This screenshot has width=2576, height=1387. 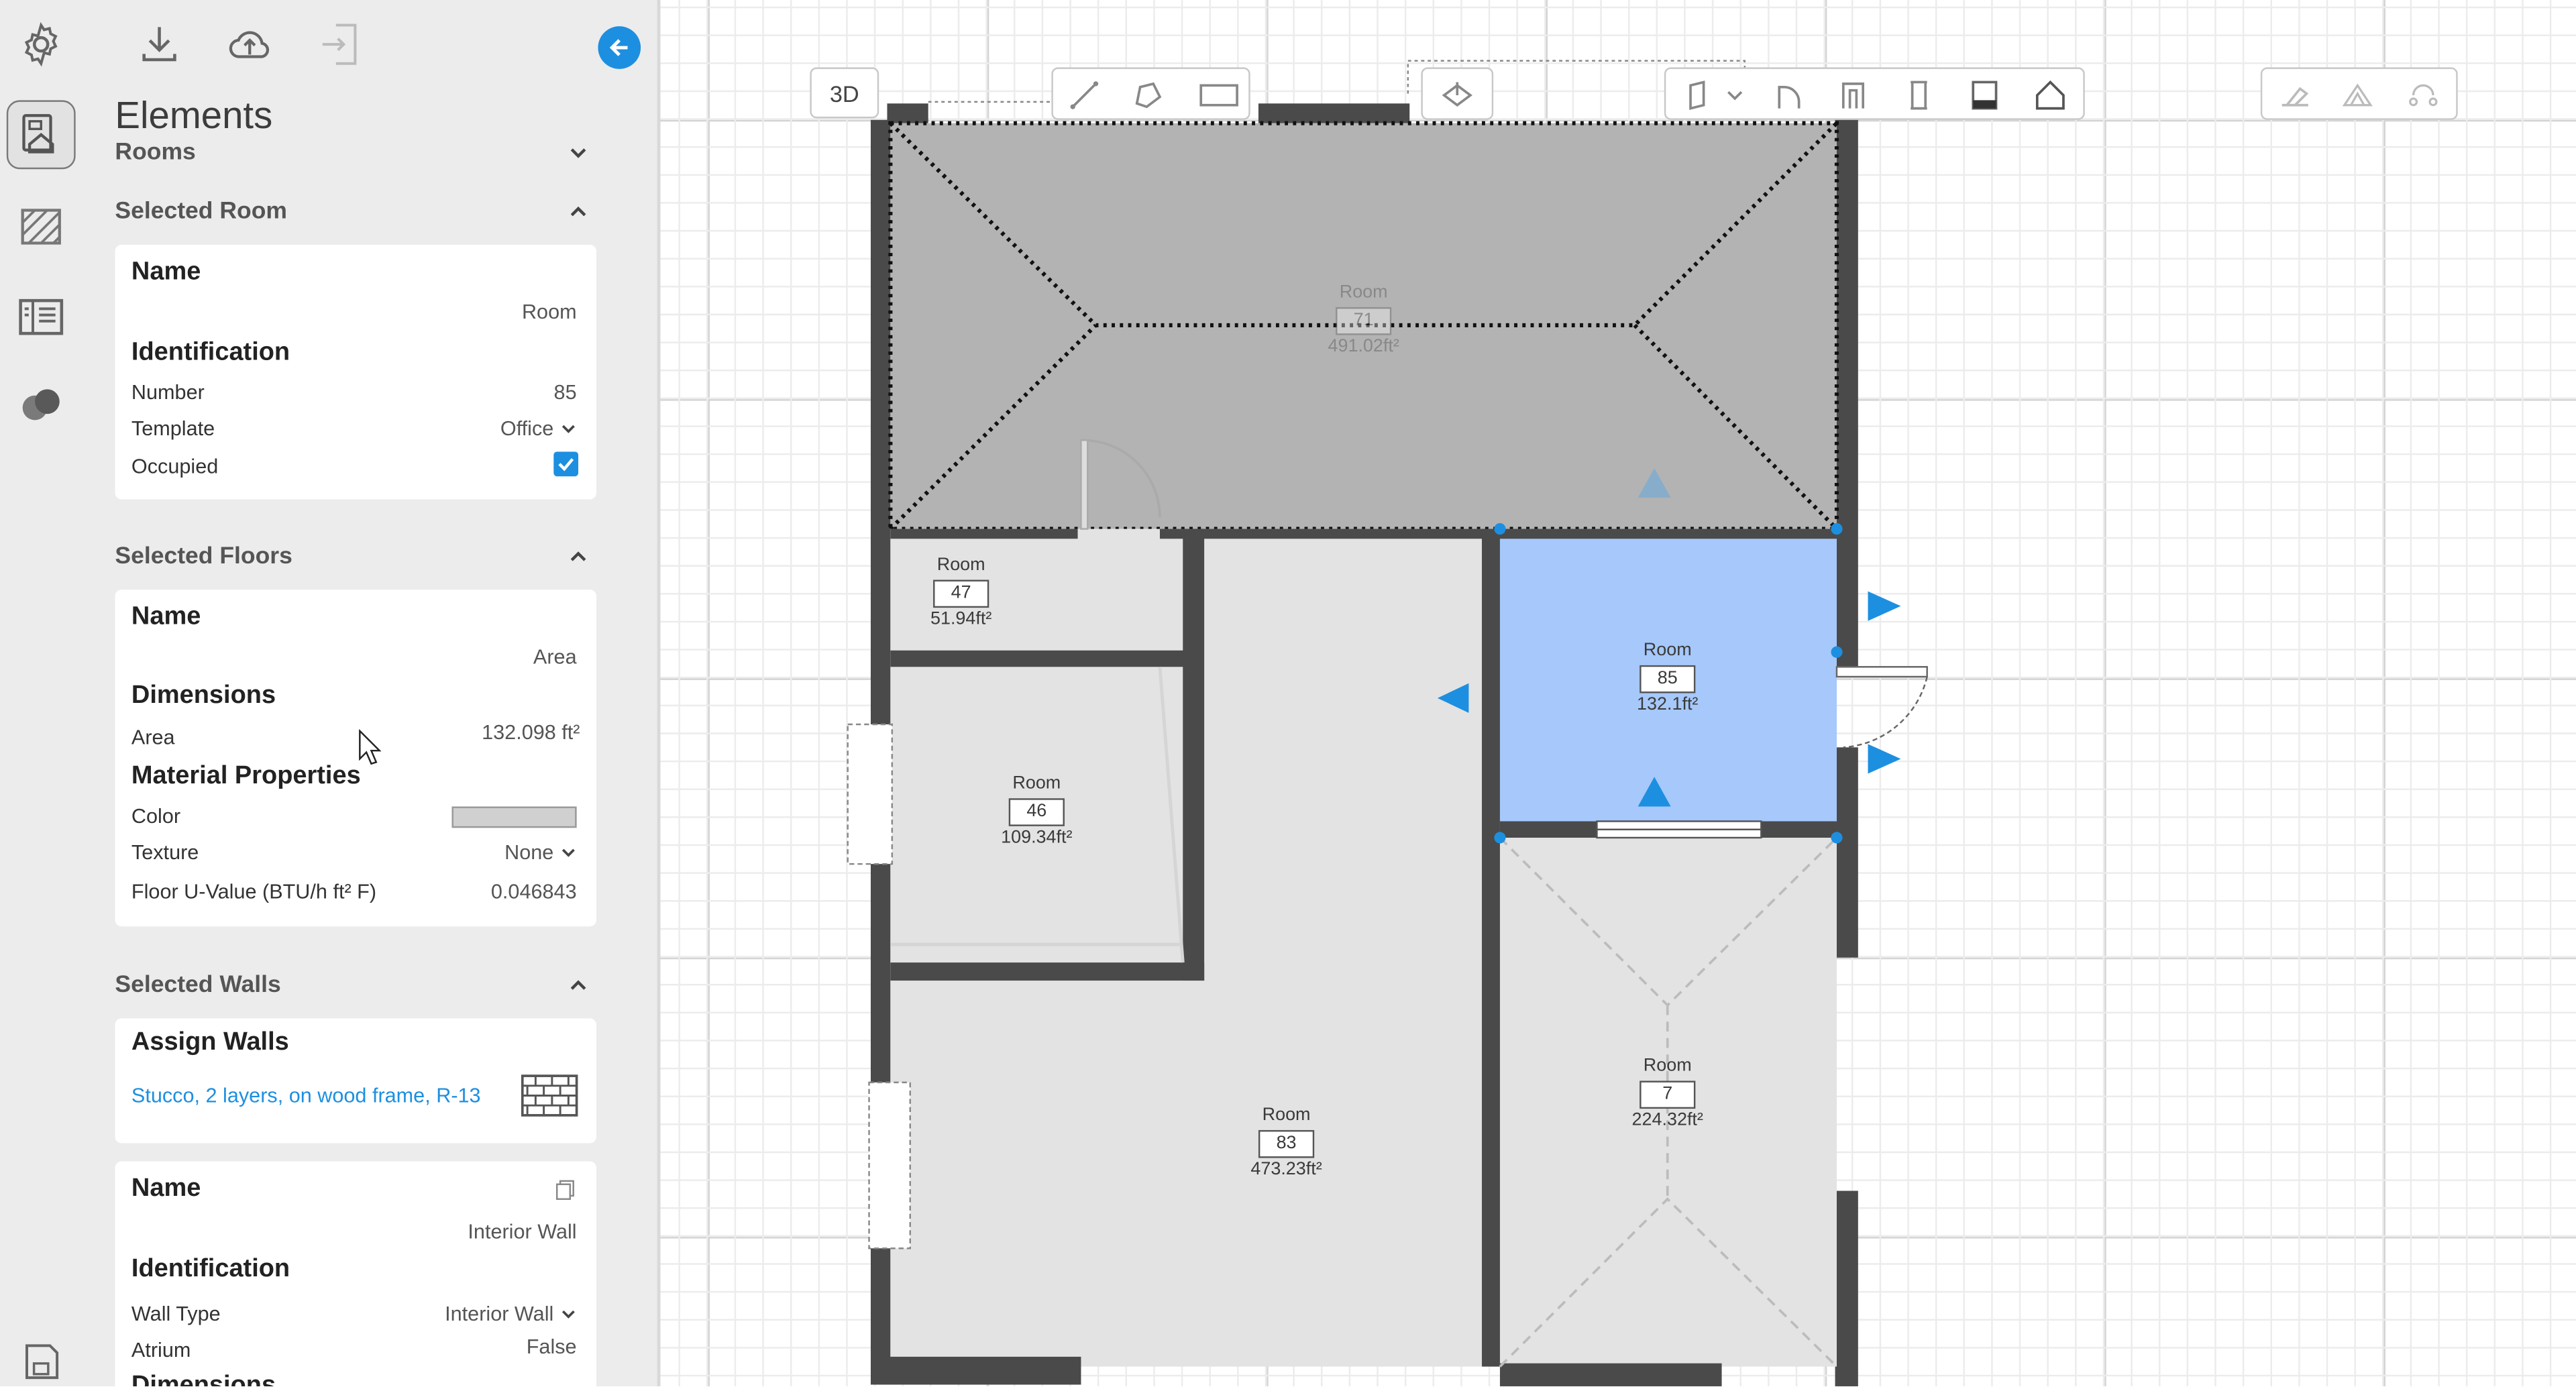 I want to click on wall-type-label: Wall Type, so click(x=176, y=1314).